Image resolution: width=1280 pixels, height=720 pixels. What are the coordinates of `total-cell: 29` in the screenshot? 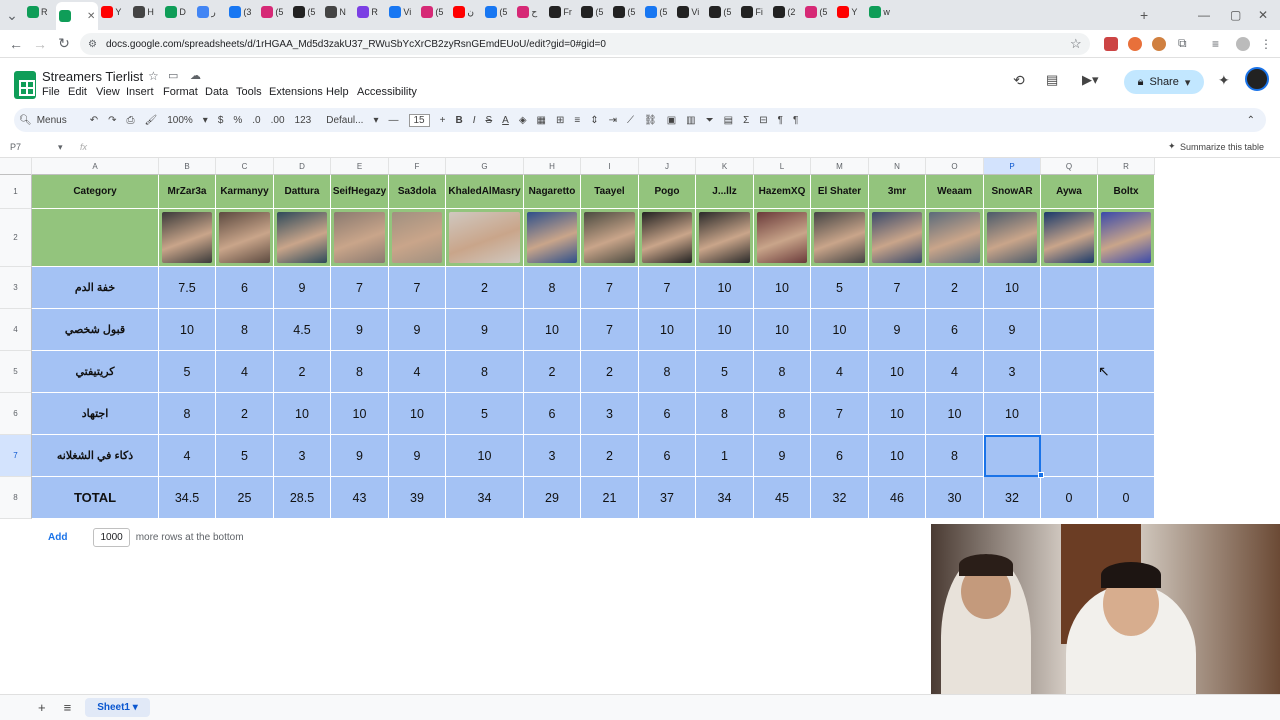 It's located at (552, 498).